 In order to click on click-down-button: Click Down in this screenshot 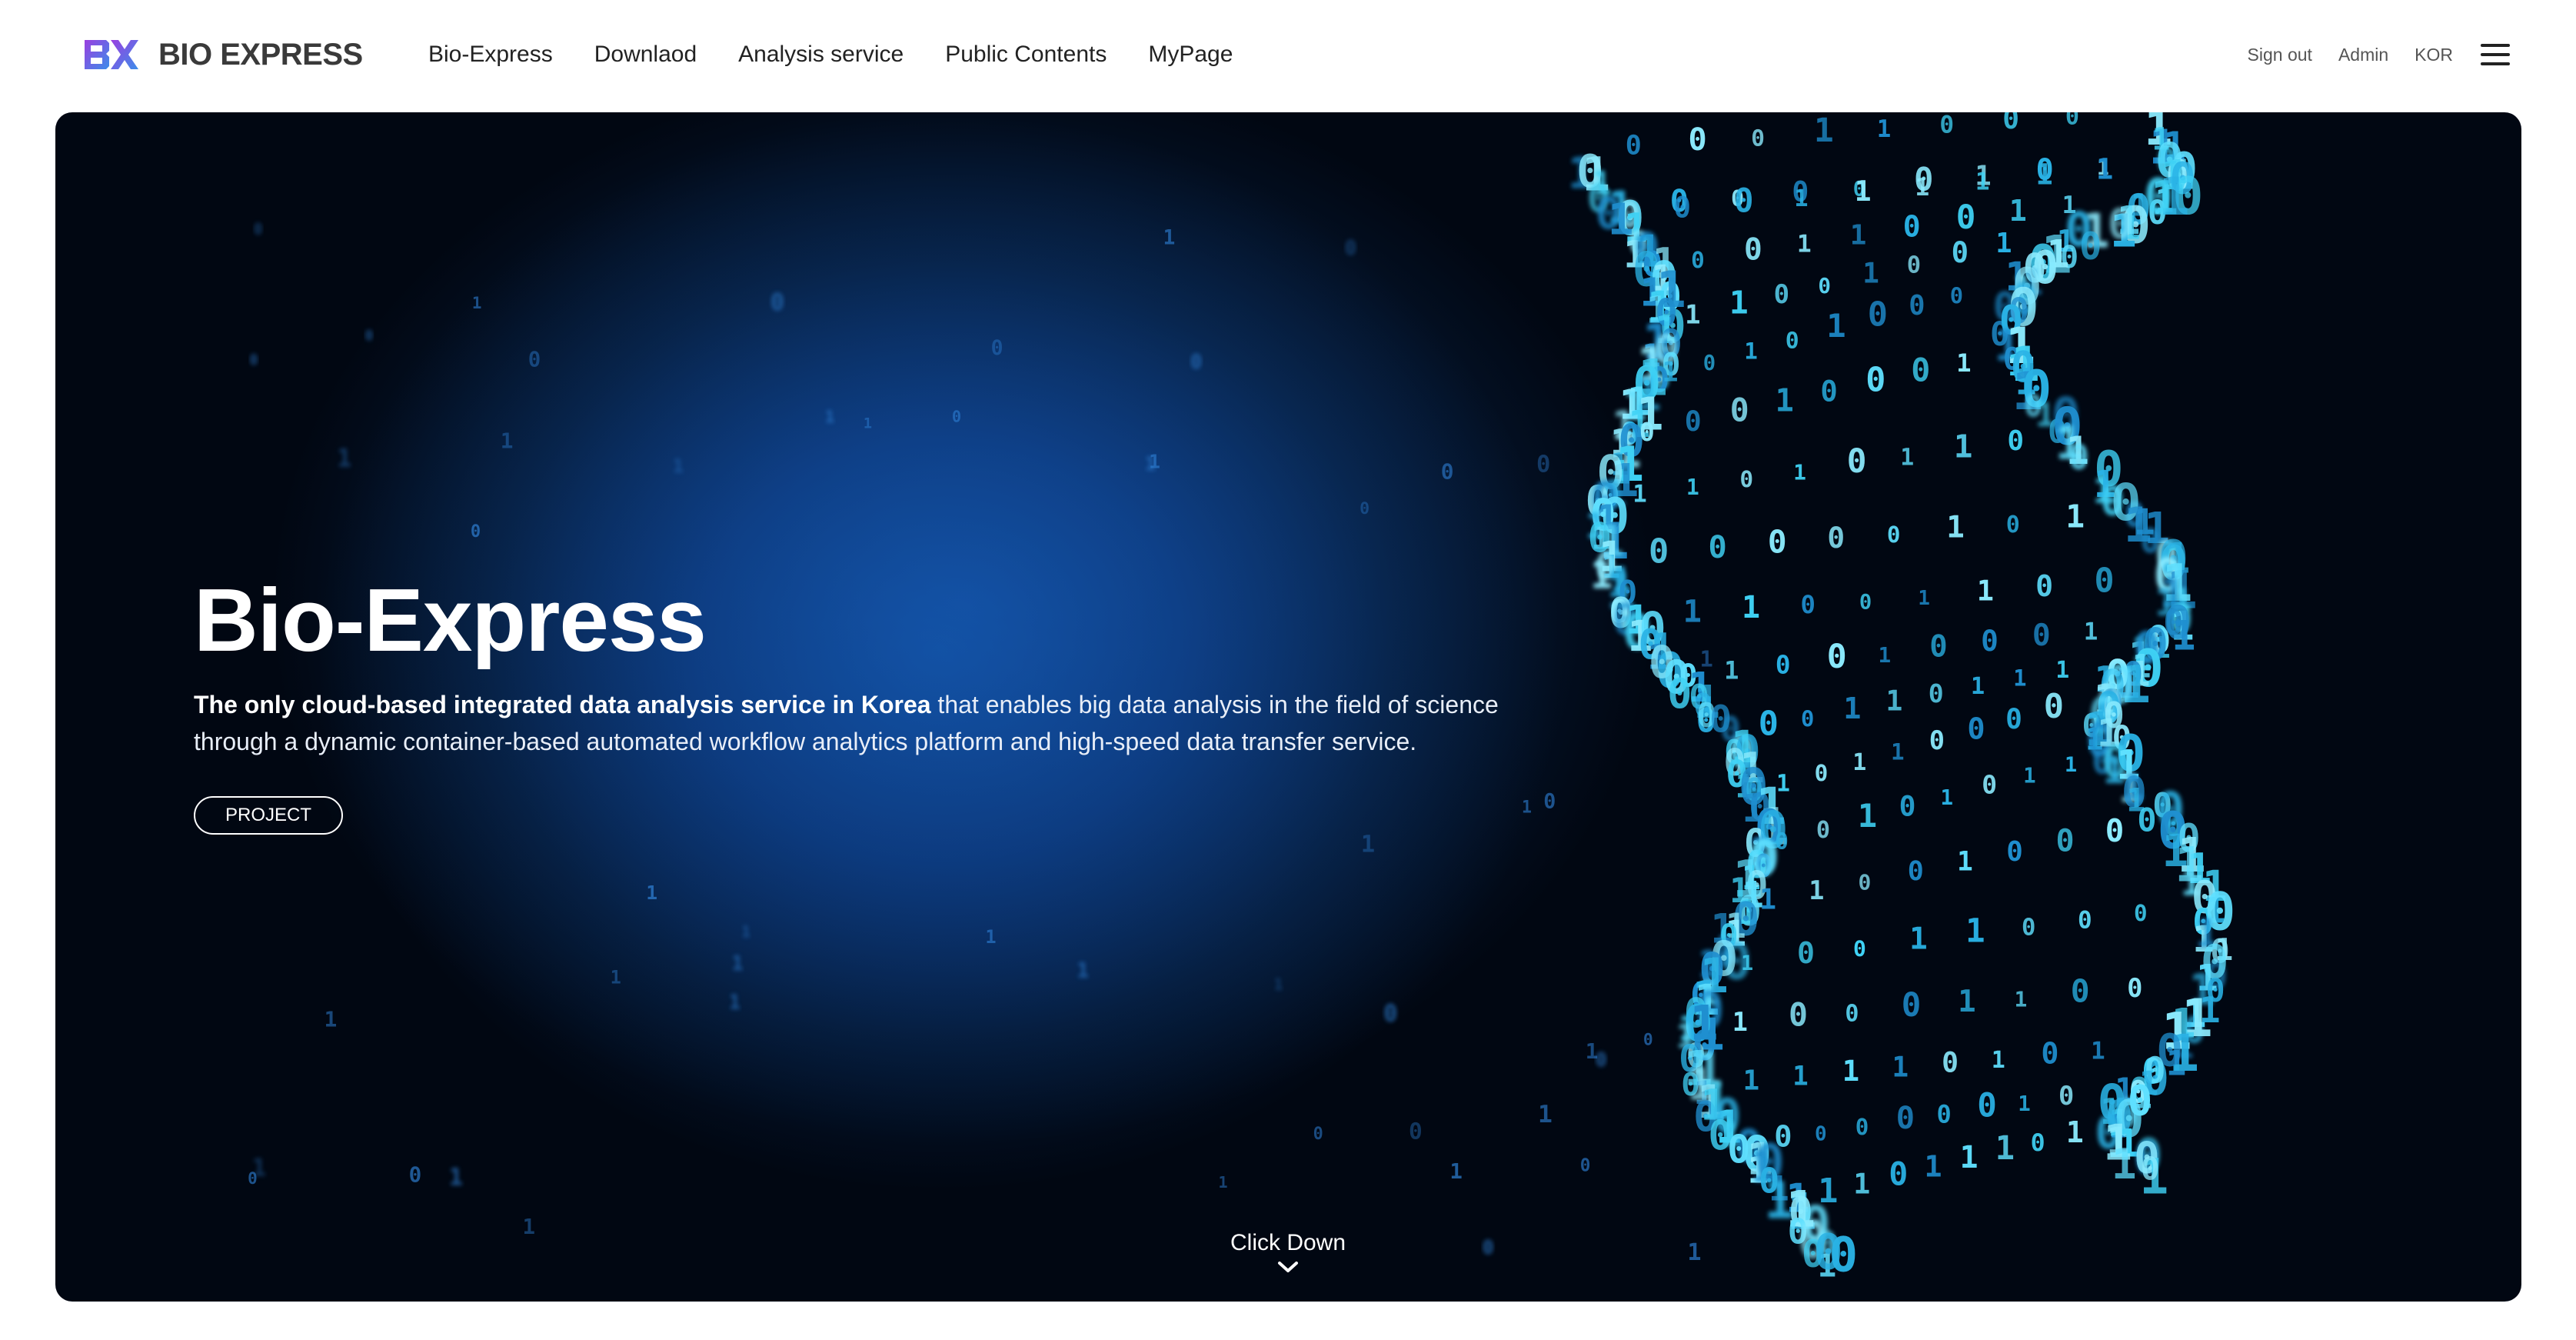, I will do `click(1288, 1251)`.